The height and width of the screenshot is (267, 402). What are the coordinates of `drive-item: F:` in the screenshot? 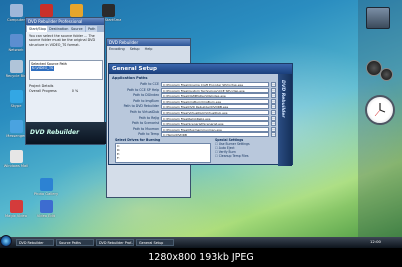 It's located at (163, 158).